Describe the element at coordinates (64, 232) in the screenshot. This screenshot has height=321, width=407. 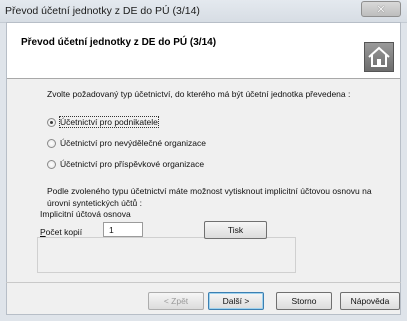
I see `copies-label-rest: očet kopií` at that location.